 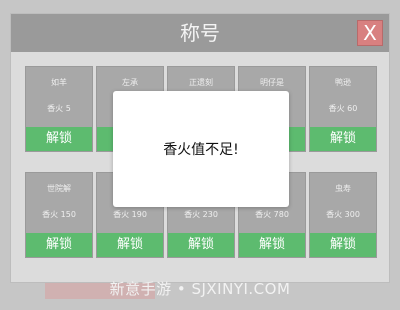 What do you see at coordinates (201, 214) in the screenshot?
I see `card-incense-cost: 香火 230` at bounding box center [201, 214].